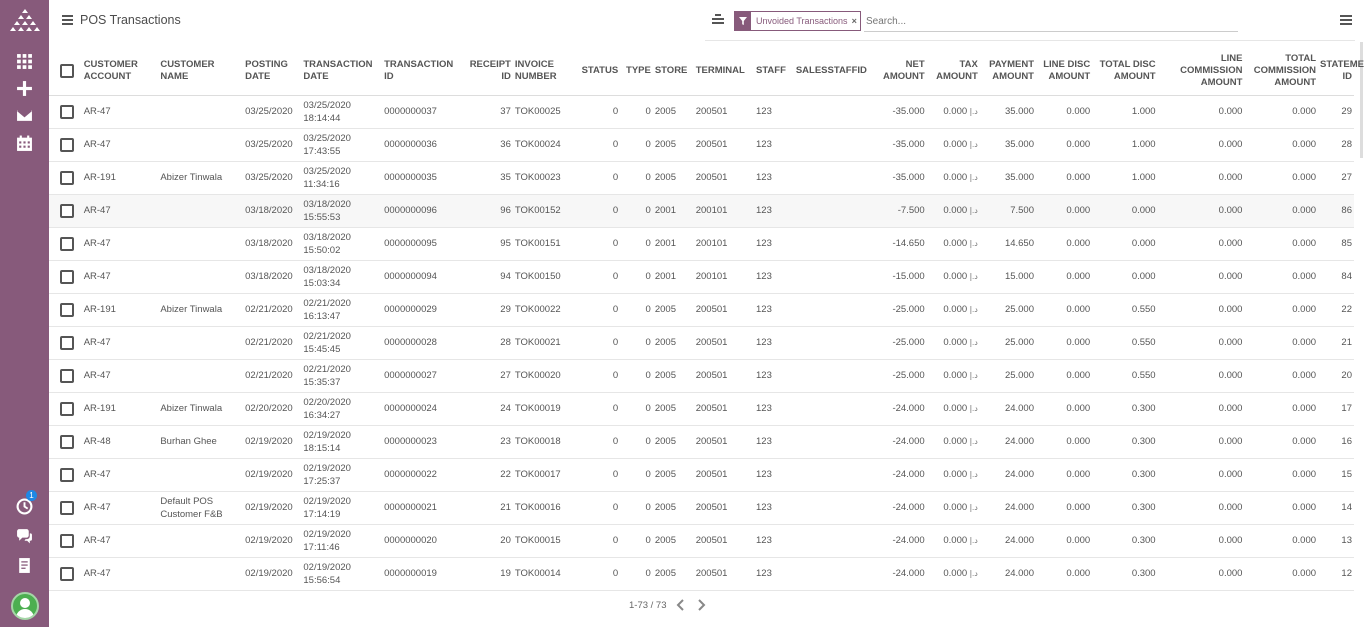 The image size is (1364, 627). Describe the element at coordinates (544, 145) in the screenshot. I see `cell-invoice: TOK00024` at that location.